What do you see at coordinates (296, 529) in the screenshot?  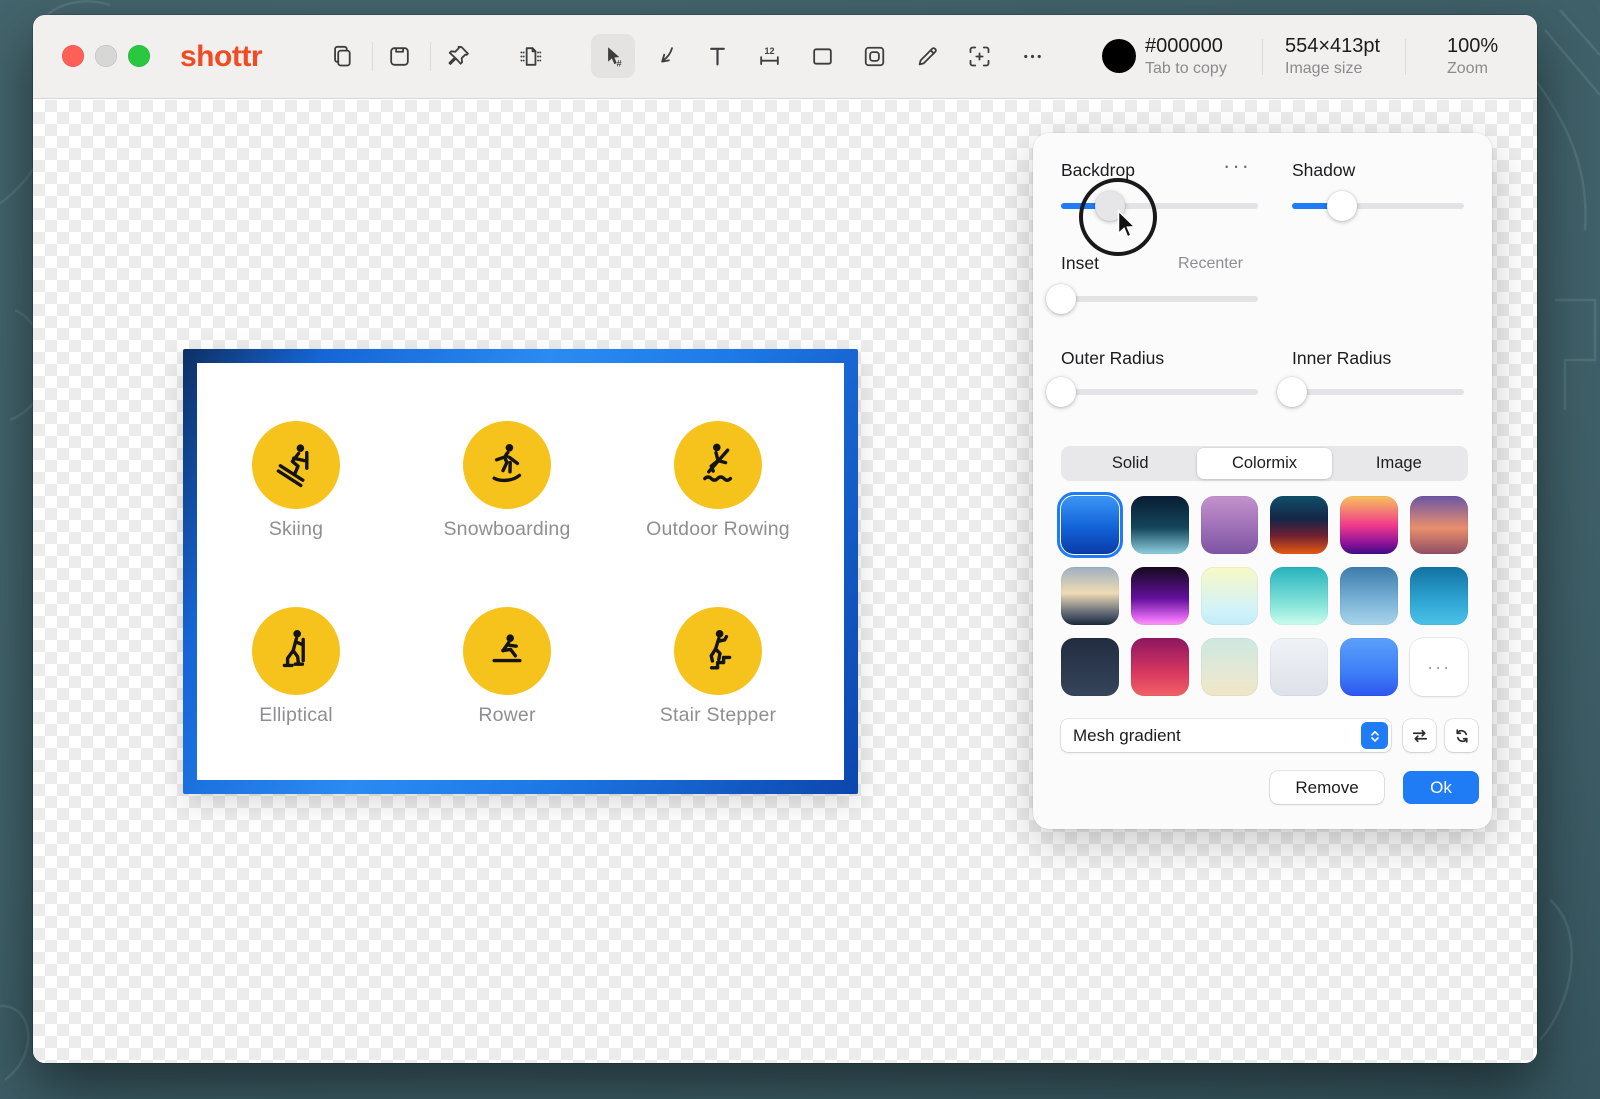 I see `activity-label: Skiing` at bounding box center [296, 529].